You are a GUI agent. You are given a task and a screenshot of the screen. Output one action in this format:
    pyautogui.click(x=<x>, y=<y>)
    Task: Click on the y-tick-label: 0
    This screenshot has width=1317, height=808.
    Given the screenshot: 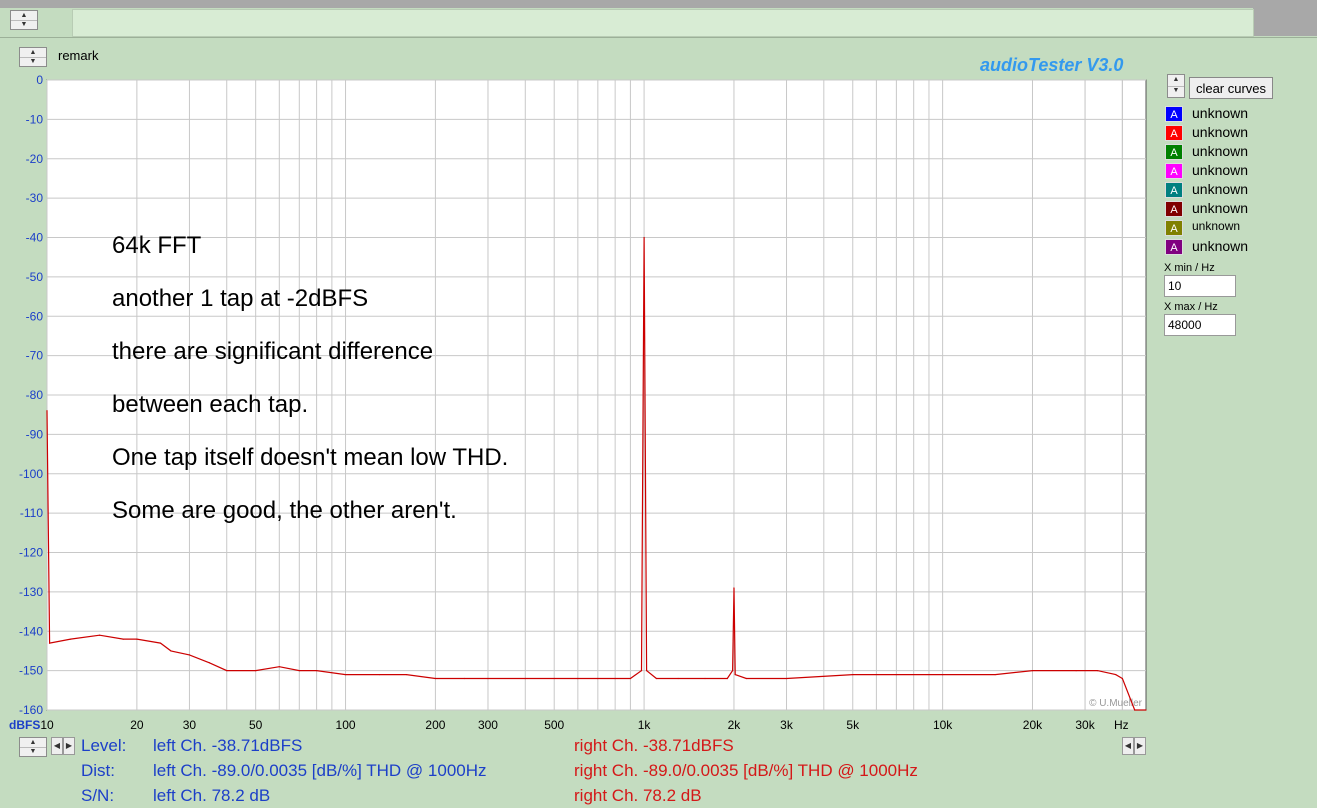 What is the action you would take?
    pyautogui.click(x=39, y=80)
    